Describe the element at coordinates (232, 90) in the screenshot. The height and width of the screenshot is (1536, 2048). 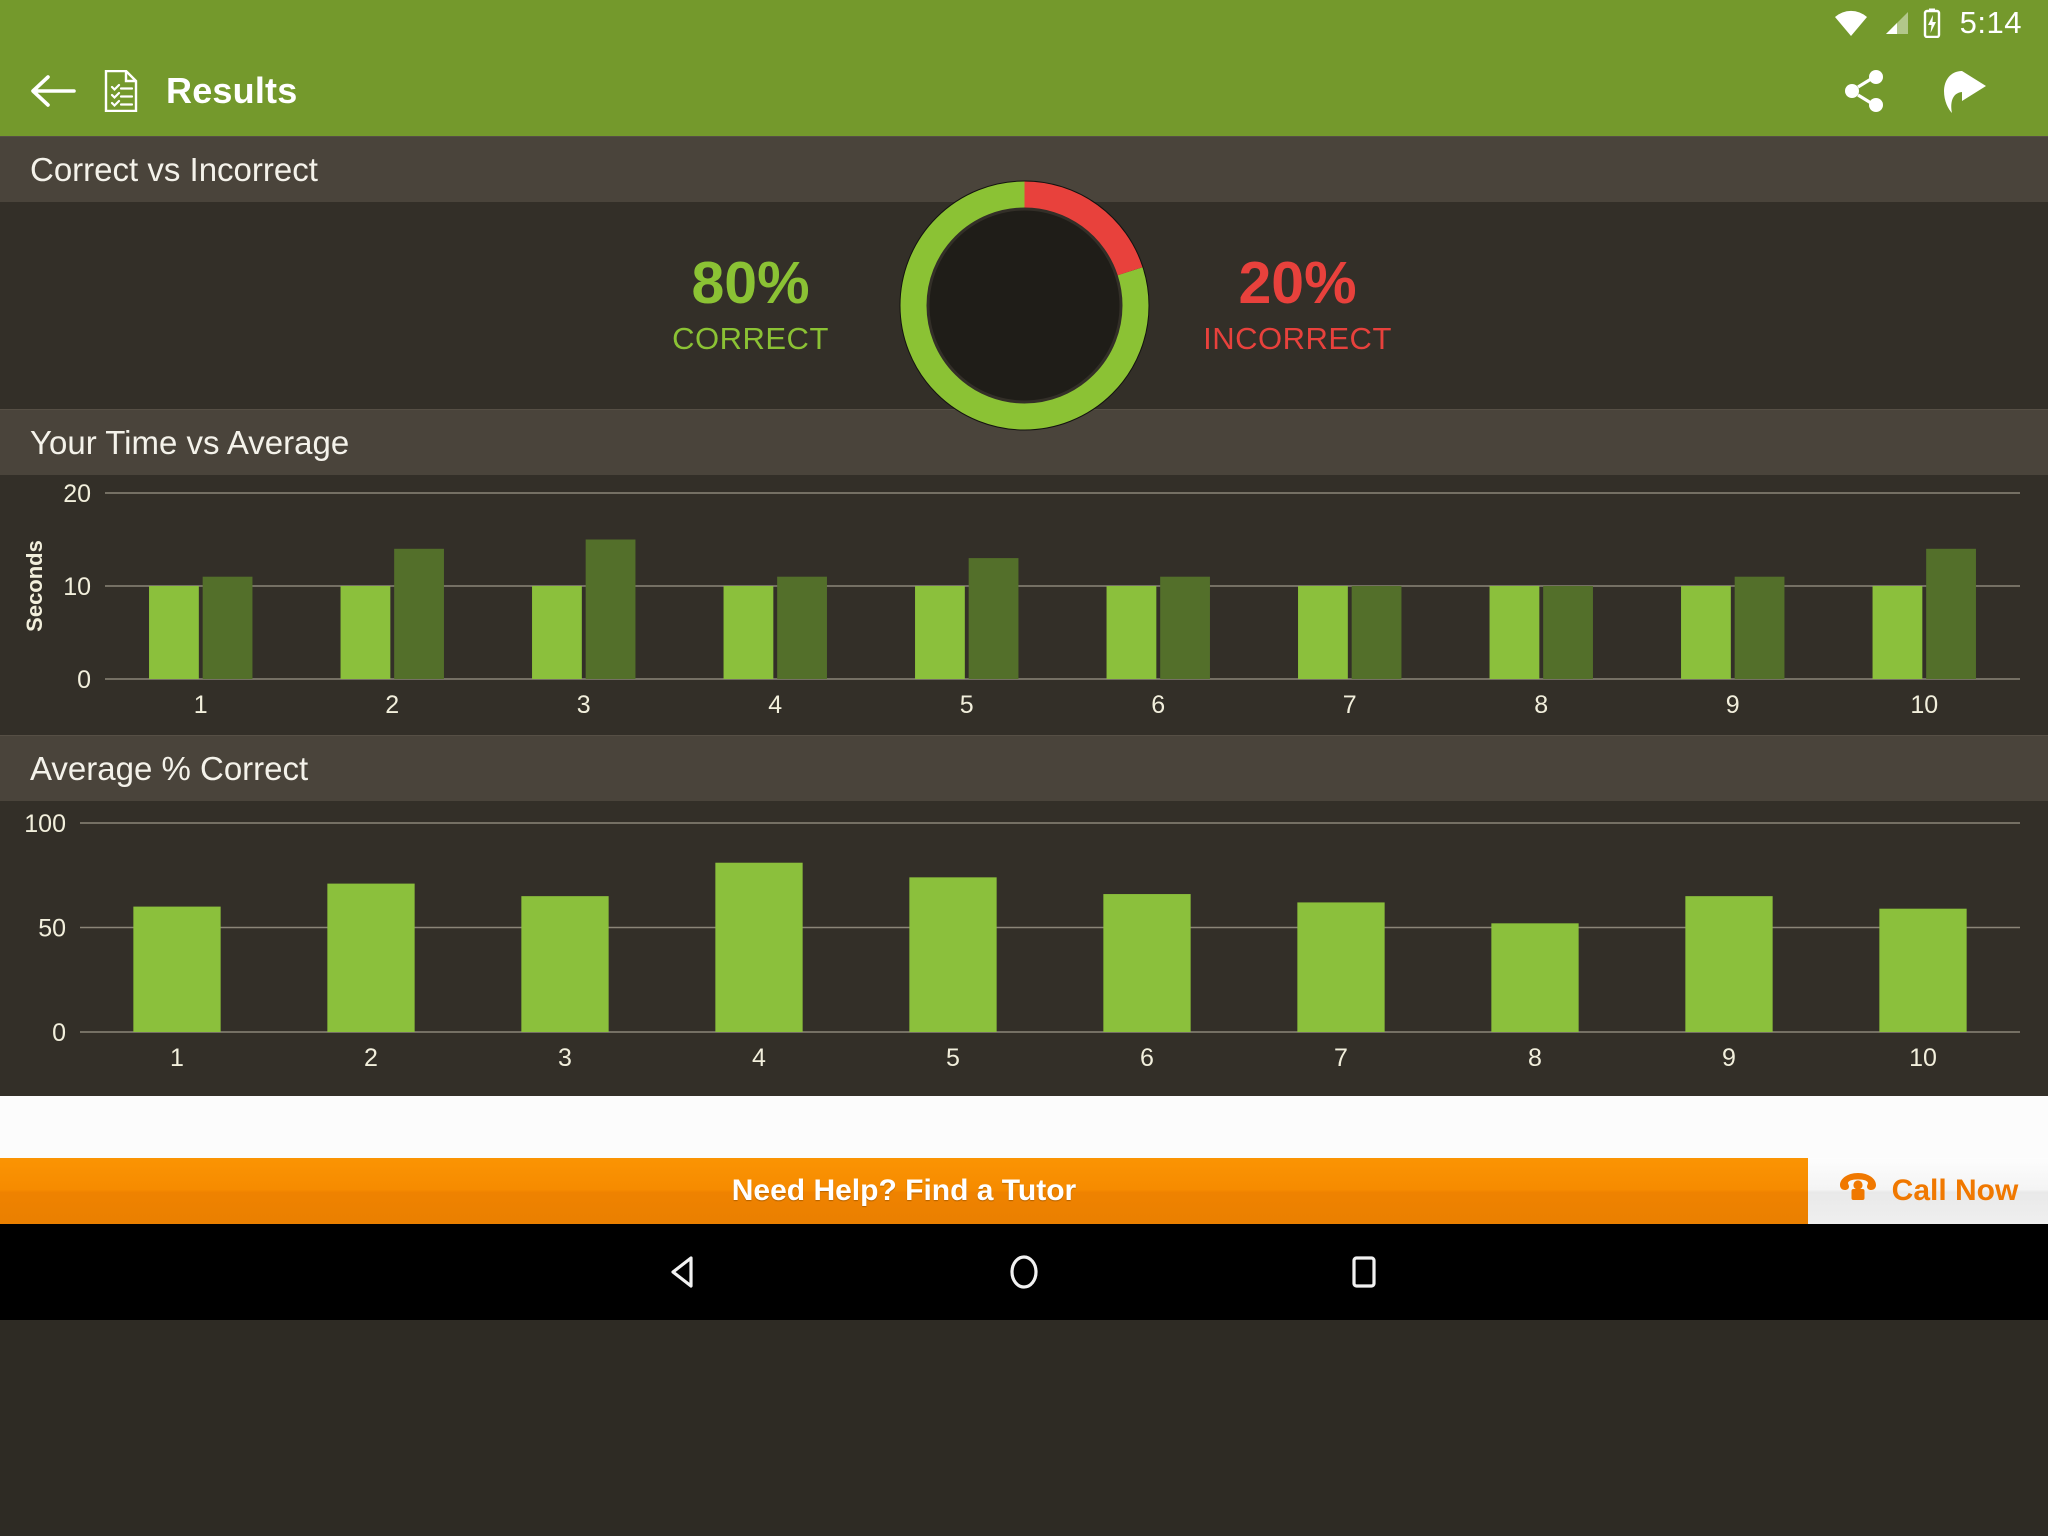
I see `page-title: Results` at that location.